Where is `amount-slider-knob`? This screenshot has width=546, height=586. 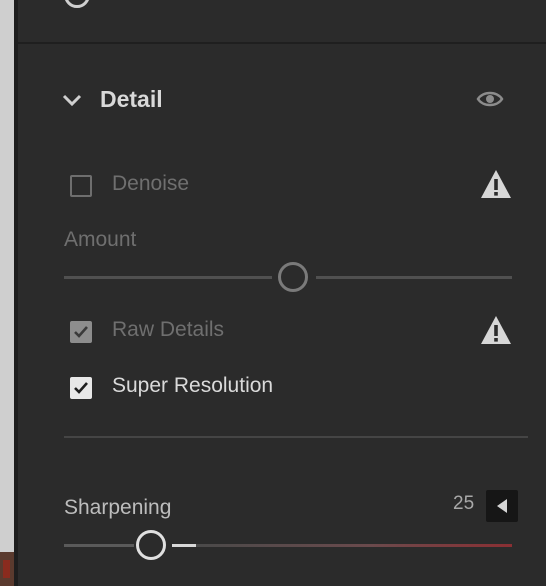
amount-slider-knob is located at coordinates (293, 277).